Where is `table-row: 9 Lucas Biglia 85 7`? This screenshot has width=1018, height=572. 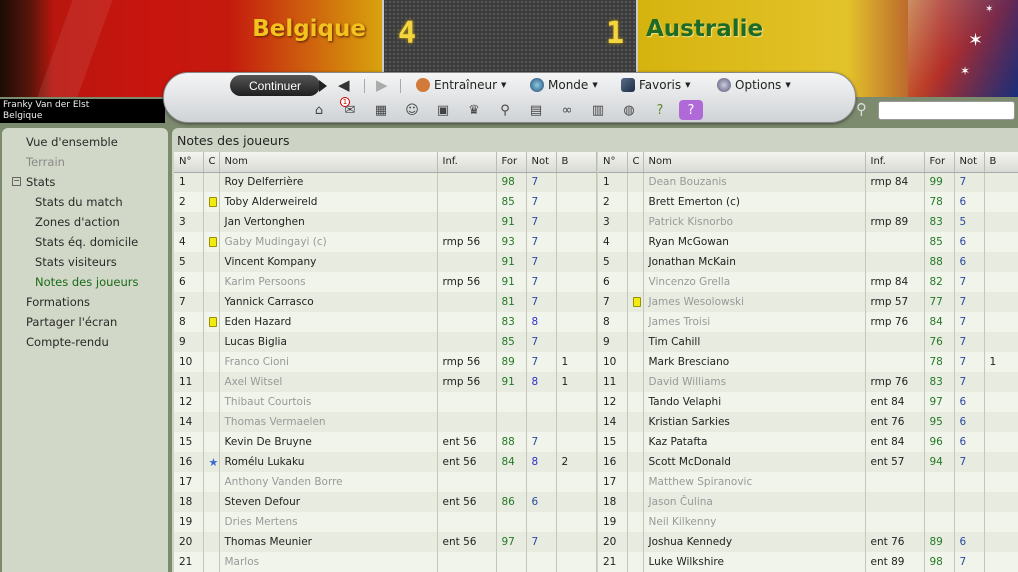
table-row: 9 Lucas Biglia 85 7 is located at coordinates (385, 342).